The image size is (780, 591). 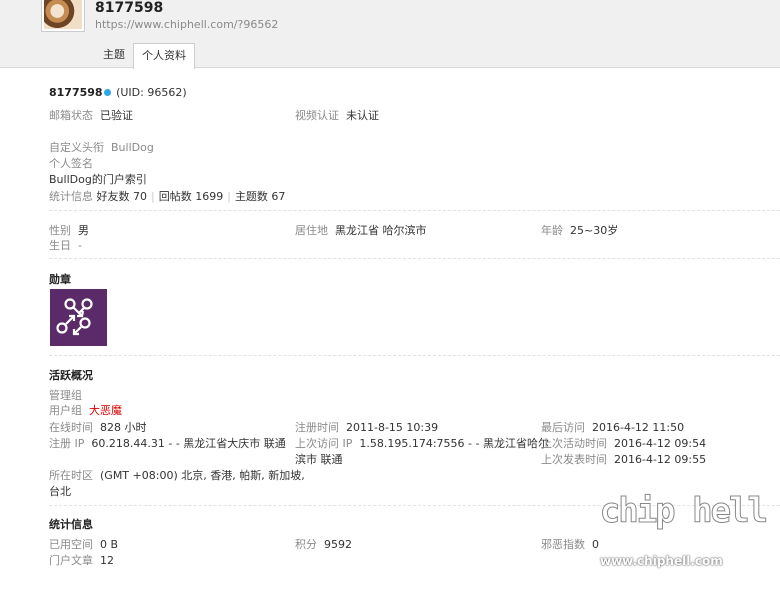 I want to click on used-space-label: 已用空间, so click(x=71, y=544).